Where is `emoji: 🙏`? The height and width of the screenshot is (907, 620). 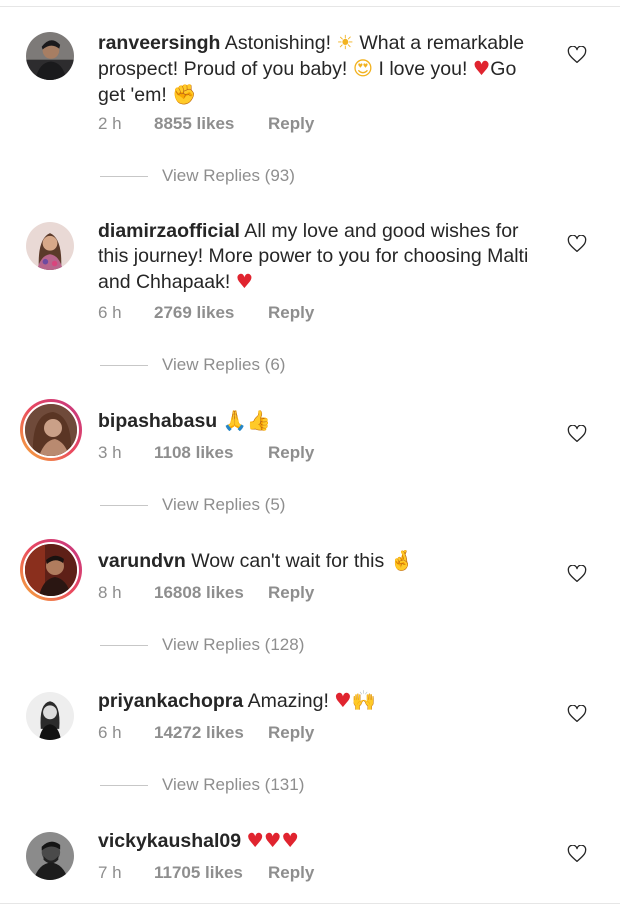 emoji: 🙏 is located at coordinates (234, 420).